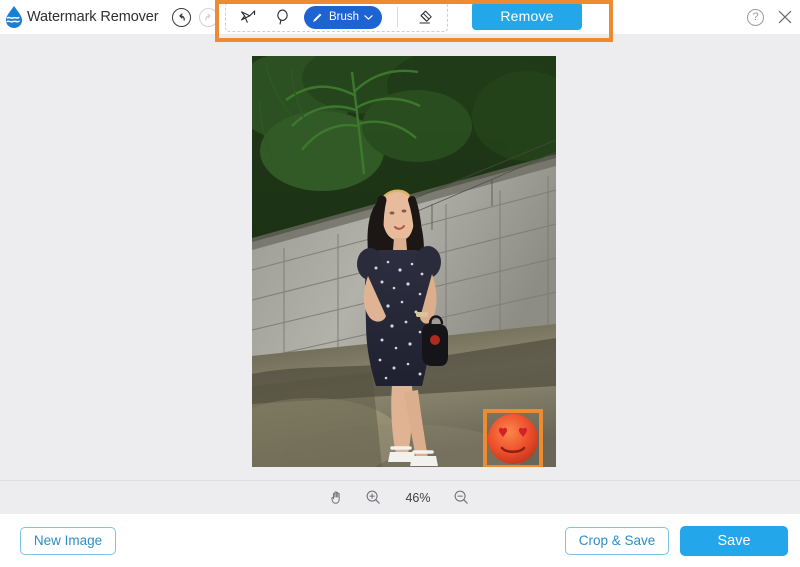  Describe the element at coordinates (68, 540) in the screenshot. I see `new-image-button: New Image` at that location.